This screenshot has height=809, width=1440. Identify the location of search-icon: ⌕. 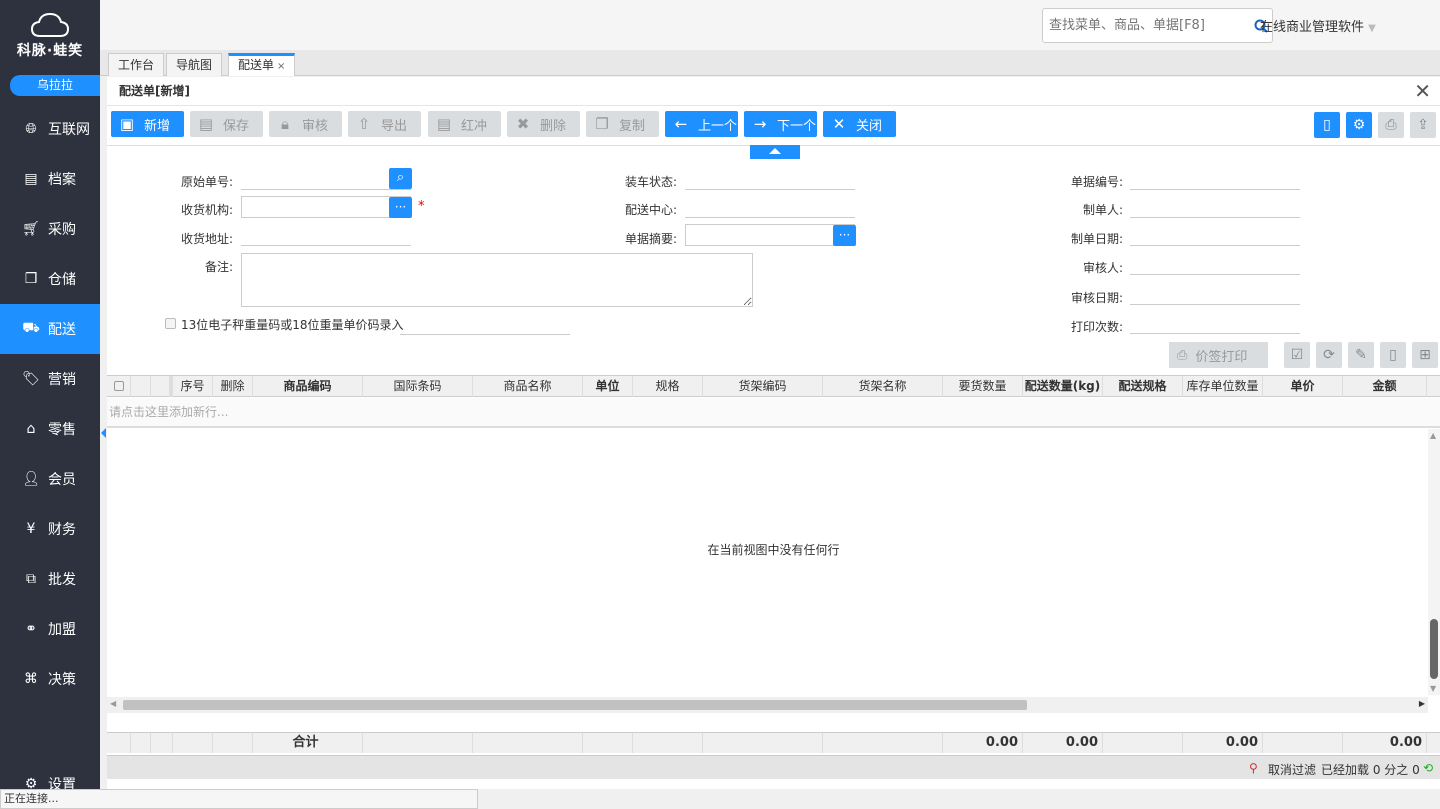
(400, 178).